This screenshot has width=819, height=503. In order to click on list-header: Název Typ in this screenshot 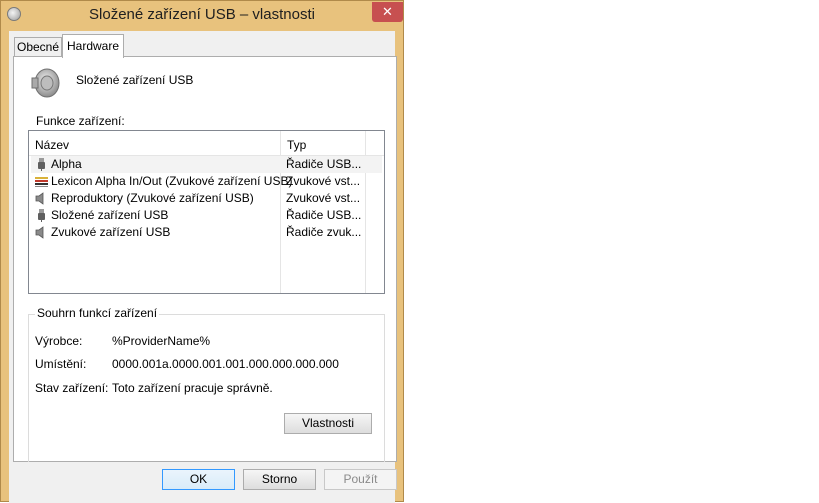, I will do `click(206, 143)`.